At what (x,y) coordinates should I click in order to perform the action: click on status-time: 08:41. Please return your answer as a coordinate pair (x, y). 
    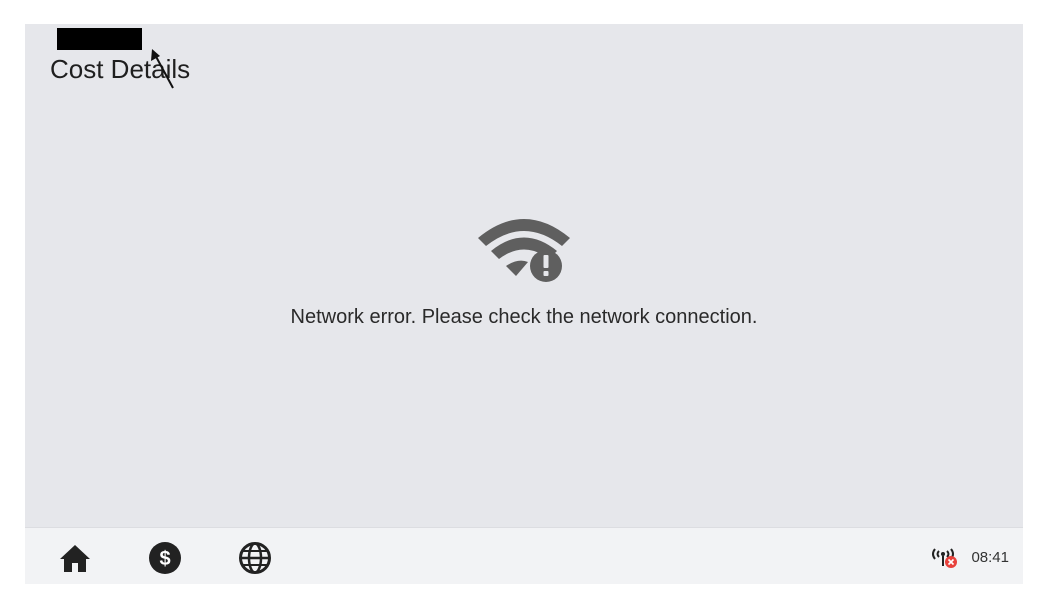
    Looking at the image, I should click on (990, 557).